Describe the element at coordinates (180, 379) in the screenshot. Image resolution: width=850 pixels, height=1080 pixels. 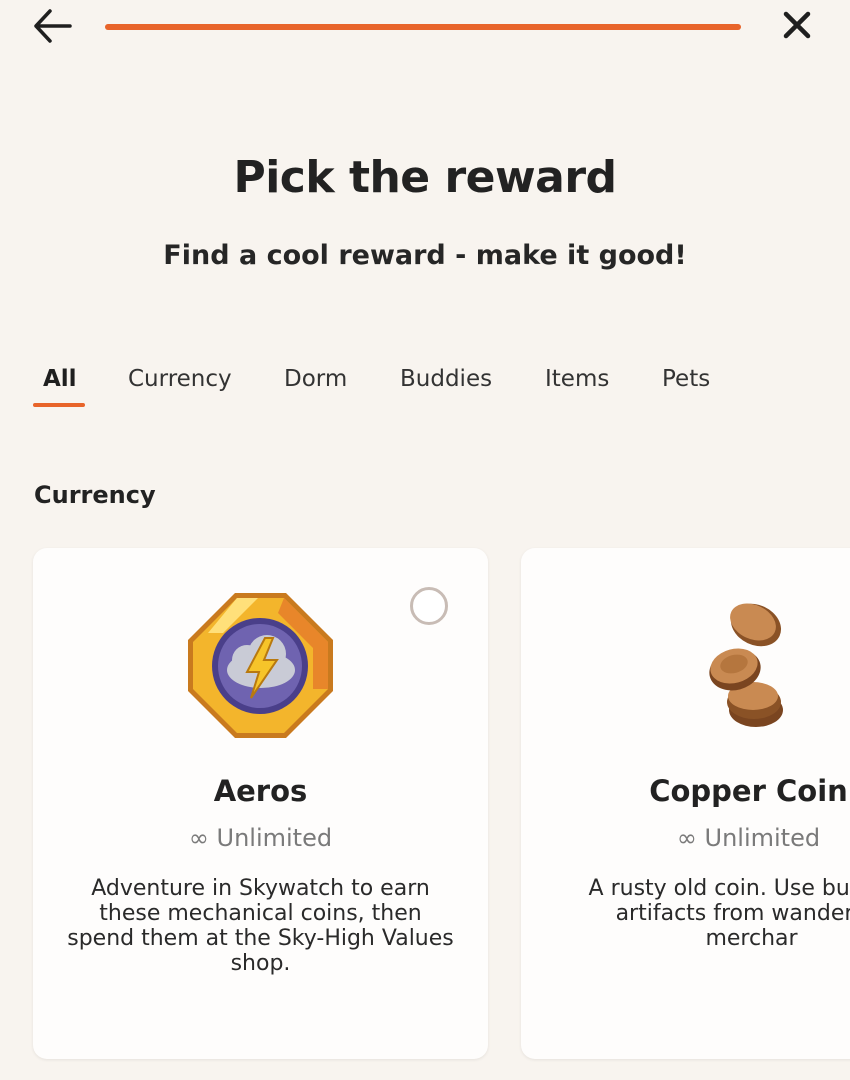
I see `tab-currency: Currency` at that location.